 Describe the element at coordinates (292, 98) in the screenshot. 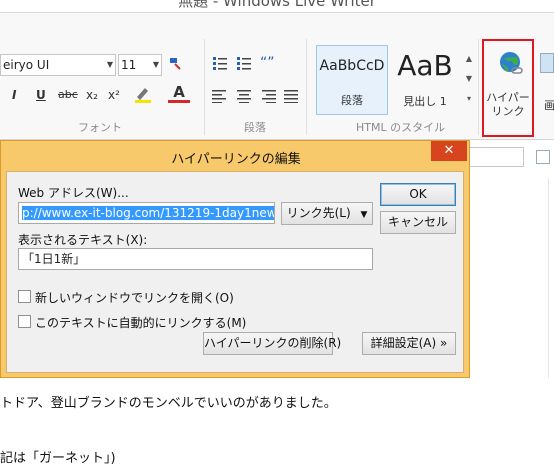

I see `justify-icon` at that location.